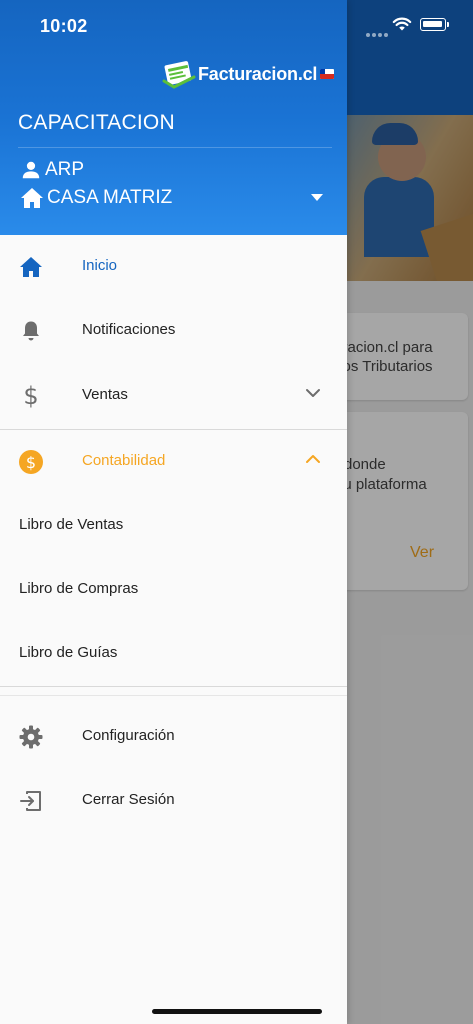 The height and width of the screenshot is (1024, 473). Describe the element at coordinates (317, 197) in the screenshot. I see `caret-down-icon` at that location.